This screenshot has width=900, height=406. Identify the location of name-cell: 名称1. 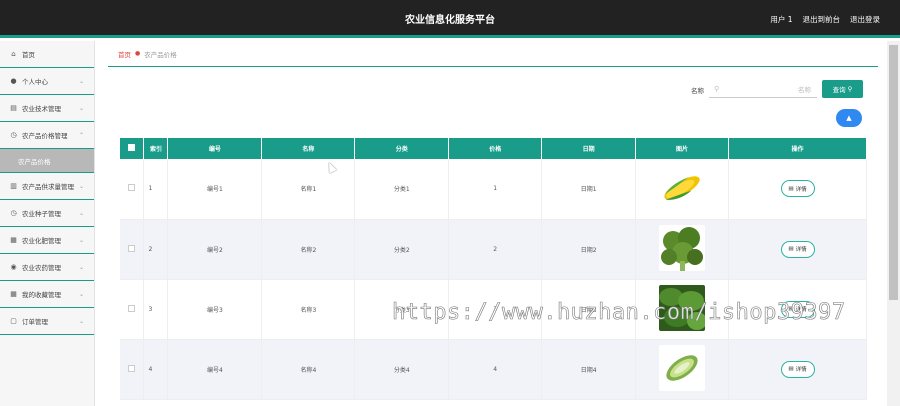
(308, 189).